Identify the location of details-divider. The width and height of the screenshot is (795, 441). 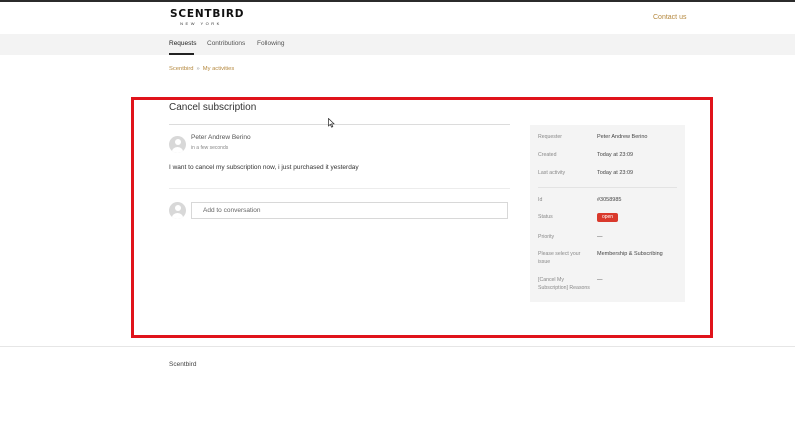
(607, 187).